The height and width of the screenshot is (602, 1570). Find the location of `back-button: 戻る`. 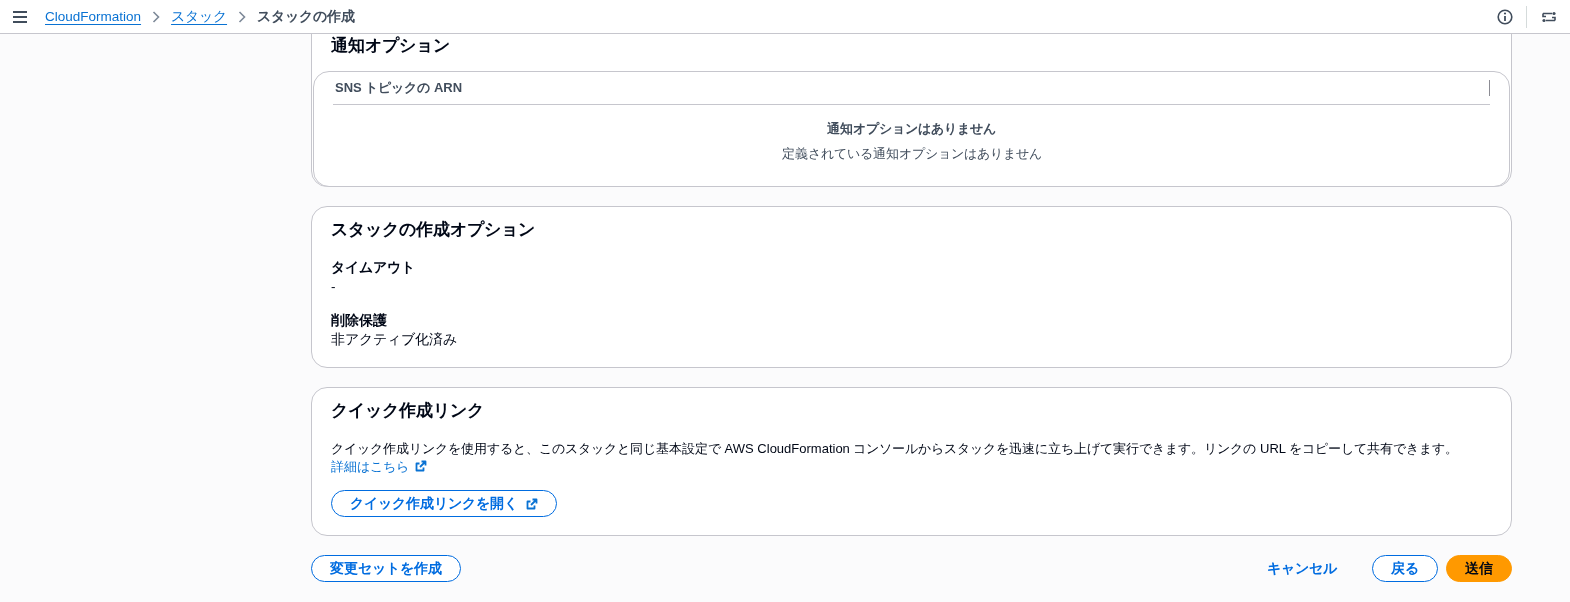

back-button: 戻る is located at coordinates (1405, 568).